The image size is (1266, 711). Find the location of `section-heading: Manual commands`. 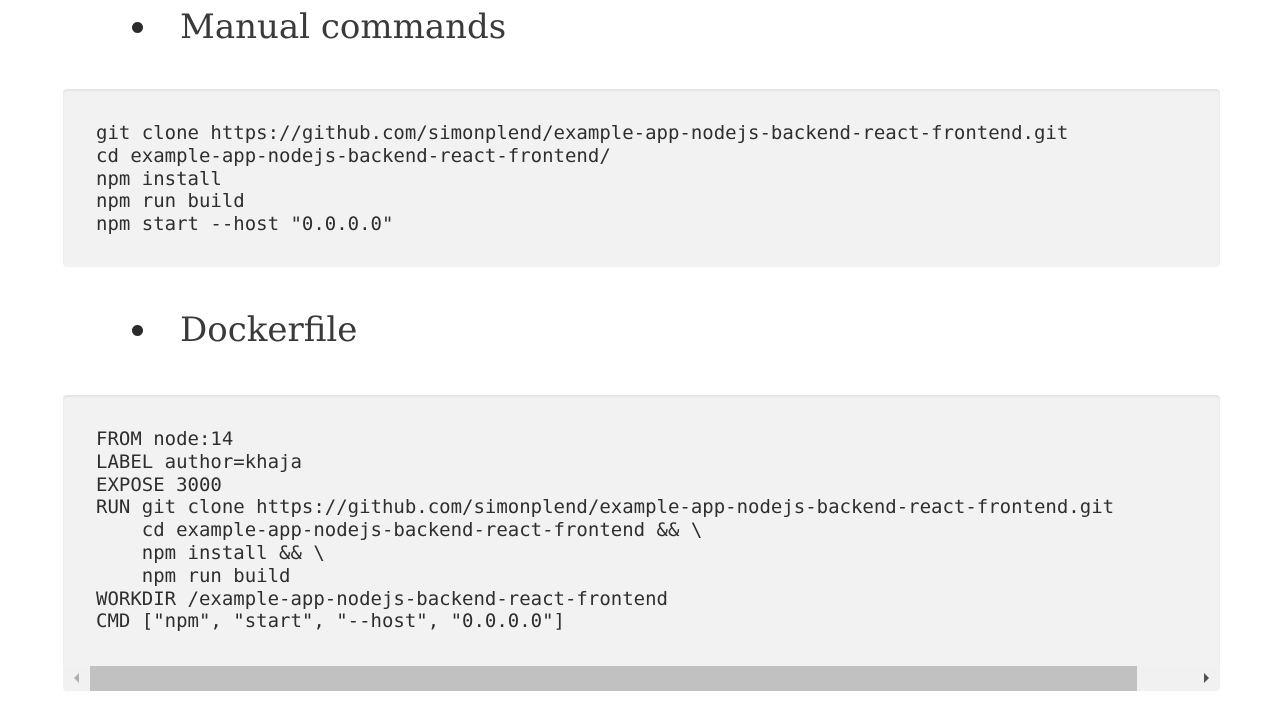

section-heading: Manual commands is located at coordinates (343, 27).